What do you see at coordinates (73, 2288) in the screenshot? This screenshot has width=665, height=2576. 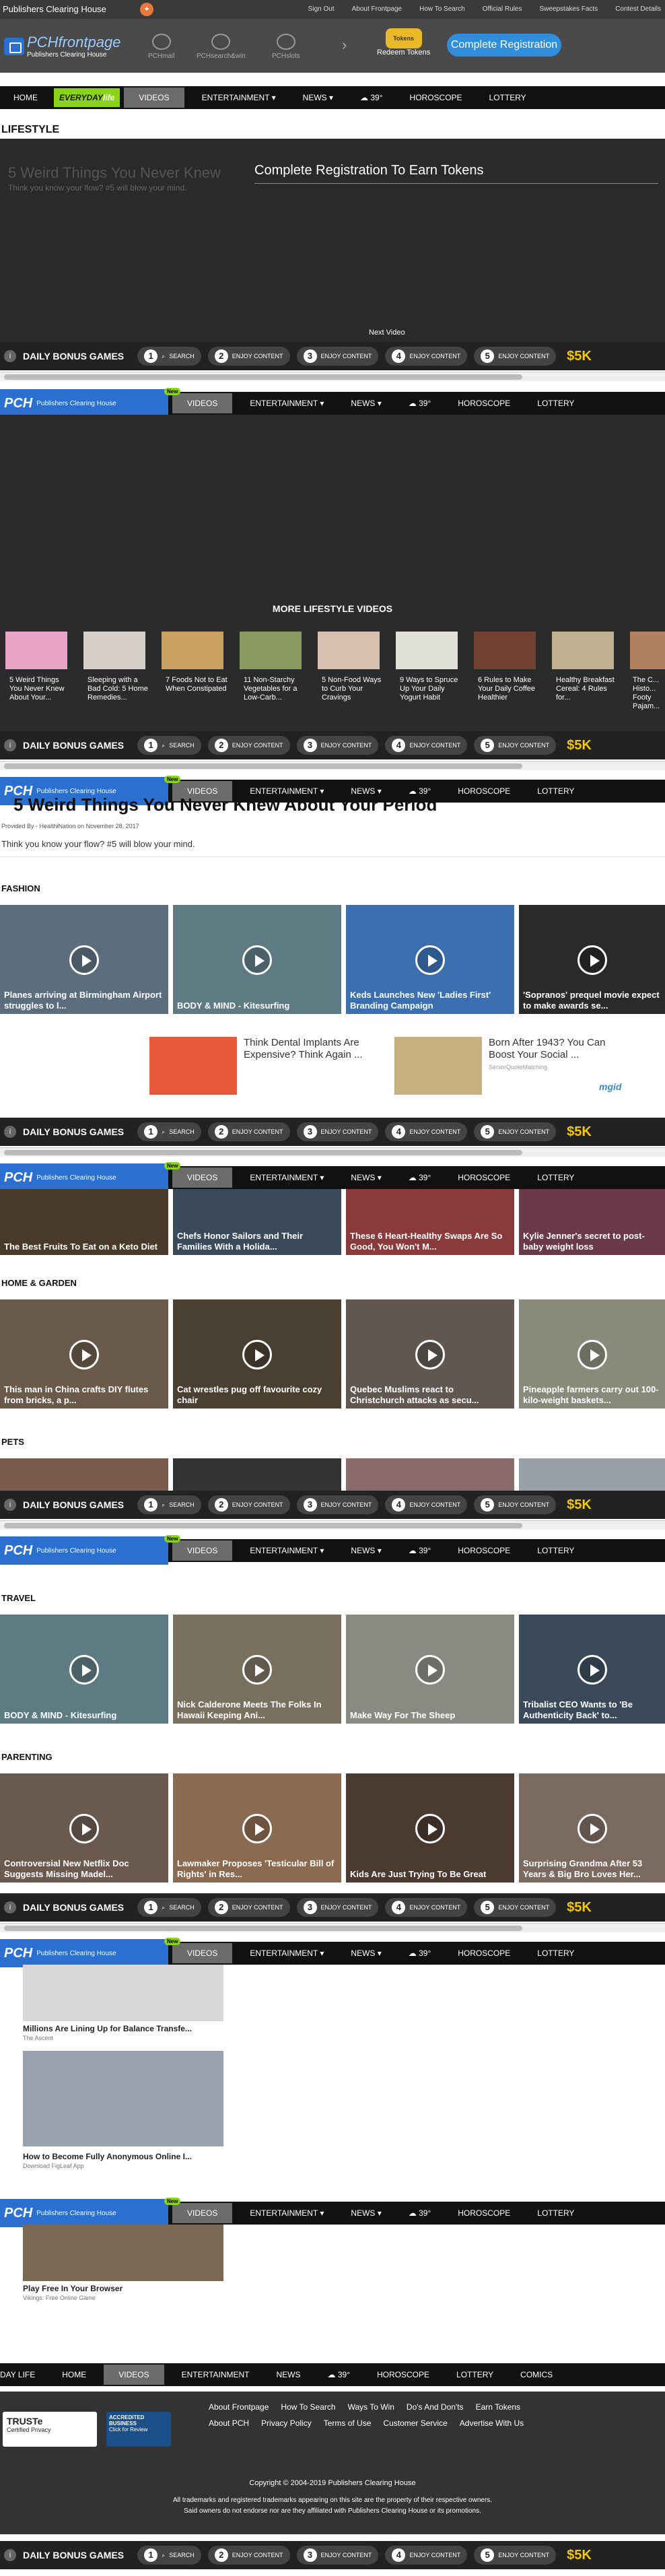 I see `sponsored-title: Play Free In Your Browser` at bounding box center [73, 2288].